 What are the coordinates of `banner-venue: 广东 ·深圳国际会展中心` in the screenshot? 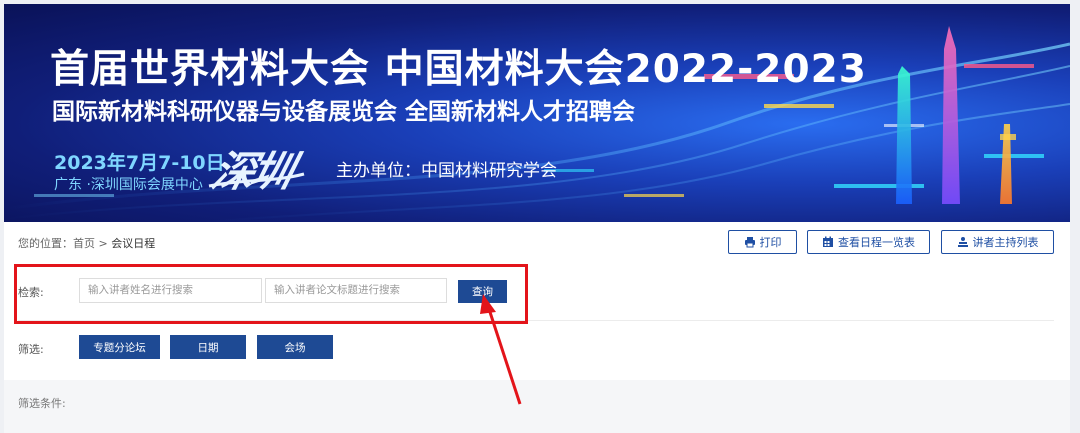 It's located at (128, 185).